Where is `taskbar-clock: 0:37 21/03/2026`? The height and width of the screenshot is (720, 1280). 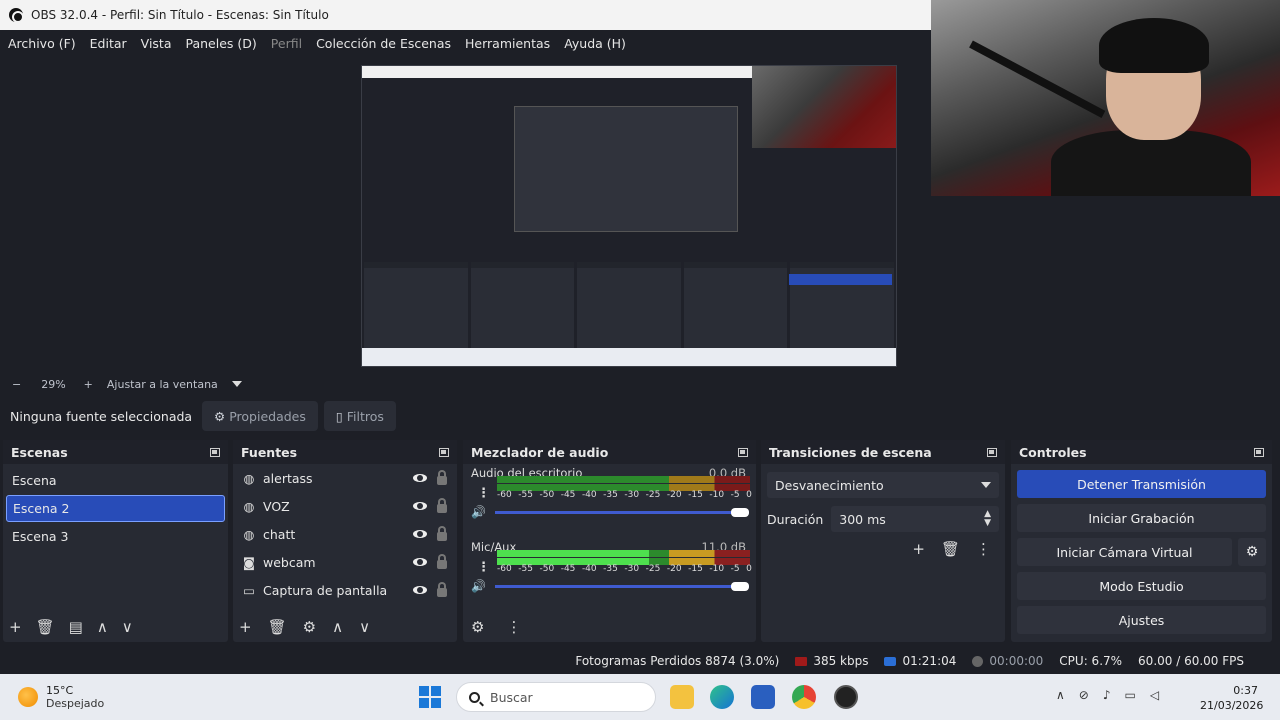
taskbar-clock: 0:37 21/03/2026 is located at coordinates (1231, 698).